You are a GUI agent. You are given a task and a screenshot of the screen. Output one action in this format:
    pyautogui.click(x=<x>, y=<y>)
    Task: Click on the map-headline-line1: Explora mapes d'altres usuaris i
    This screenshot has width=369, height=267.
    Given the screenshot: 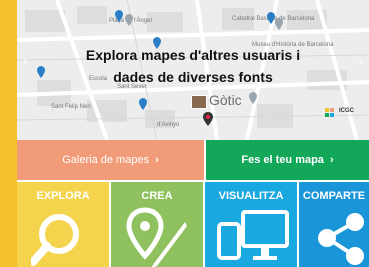 What is the action you would take?
    pyautogui.click(x=193, y=55)
    